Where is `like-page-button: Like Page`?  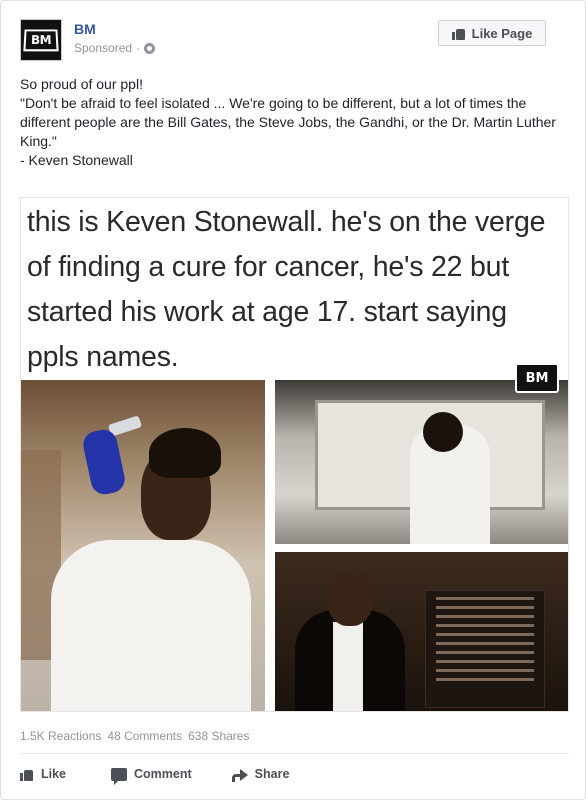
like-page-button: Like Page is located at coordinates (492, 33).